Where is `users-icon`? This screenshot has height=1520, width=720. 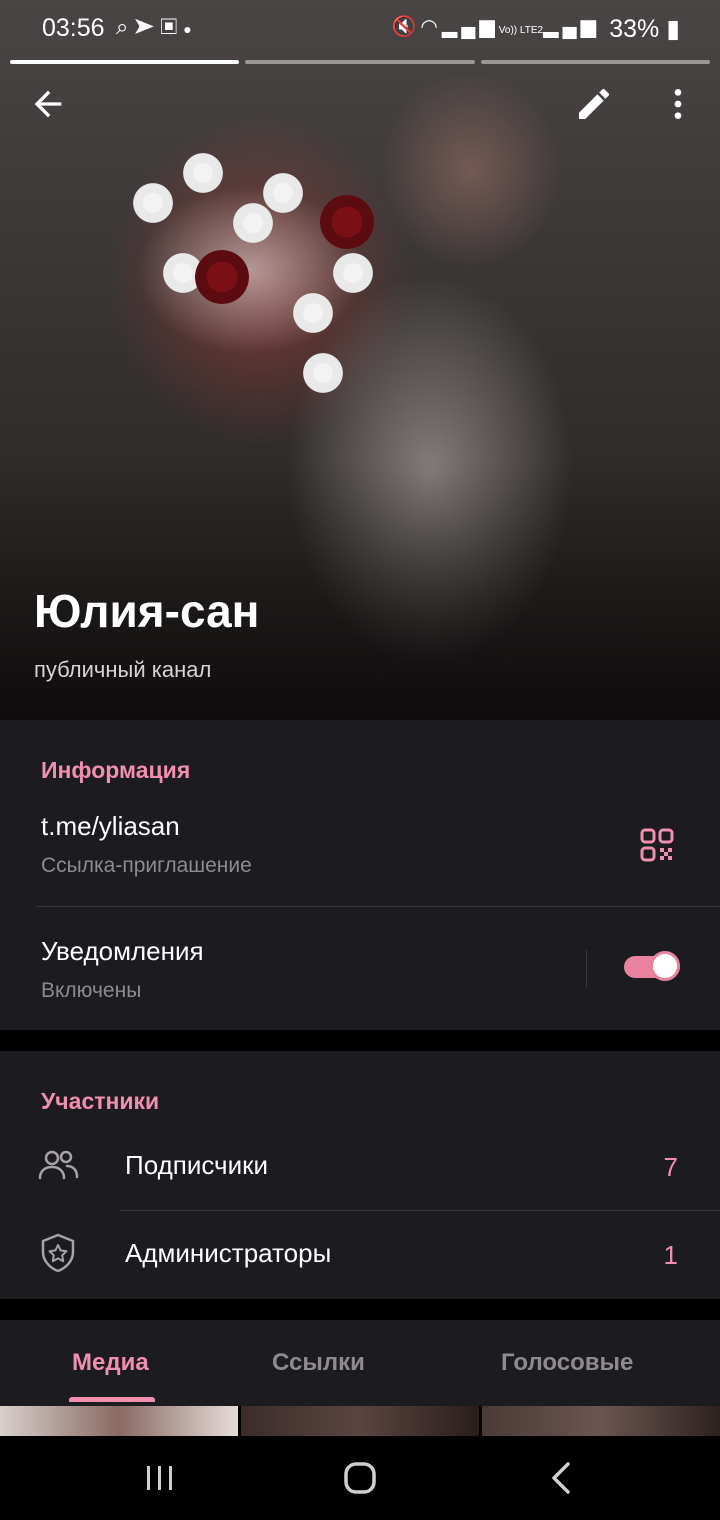
users-icon is located at coordinates (58, 1165).